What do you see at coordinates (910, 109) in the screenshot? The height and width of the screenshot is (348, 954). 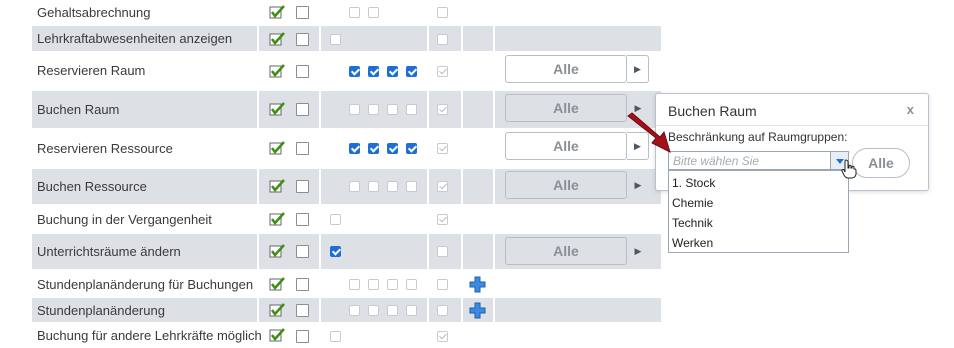 I see `close-icon: x` at bounding box center [910, 109].